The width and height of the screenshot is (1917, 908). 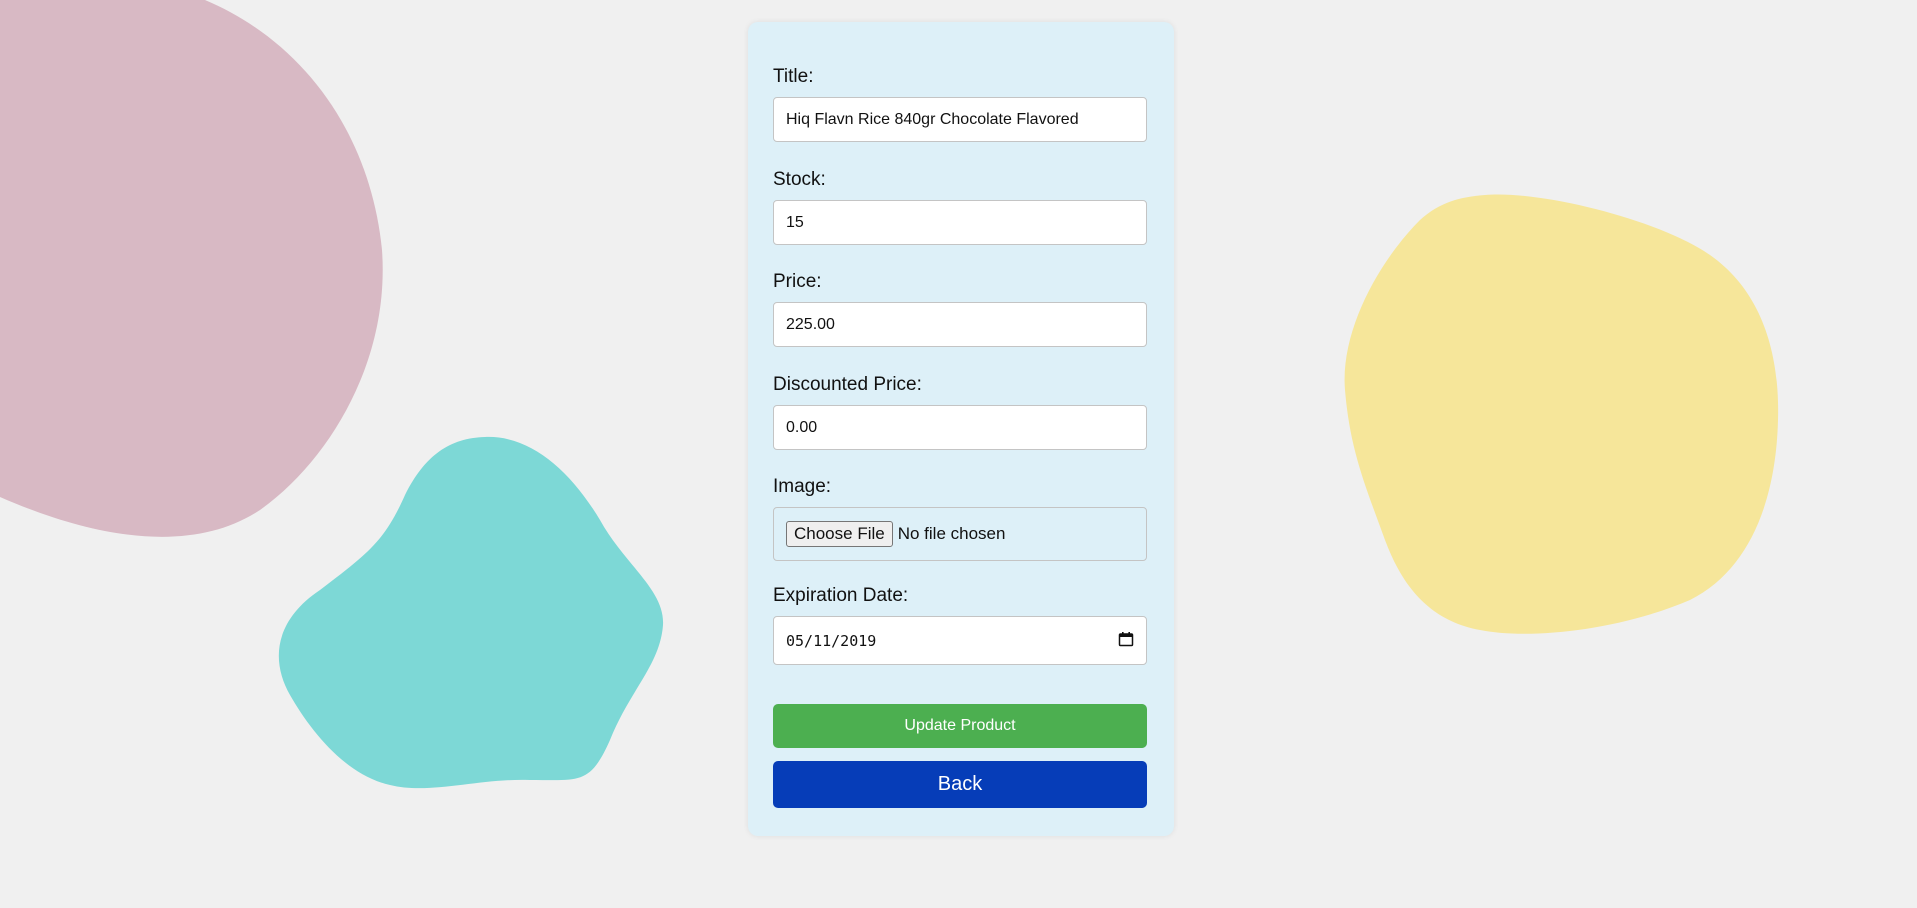 What do you see at coordinates (471, 612) in the screenshot?
I see `teal-blob` at bounding box center [471, 612].